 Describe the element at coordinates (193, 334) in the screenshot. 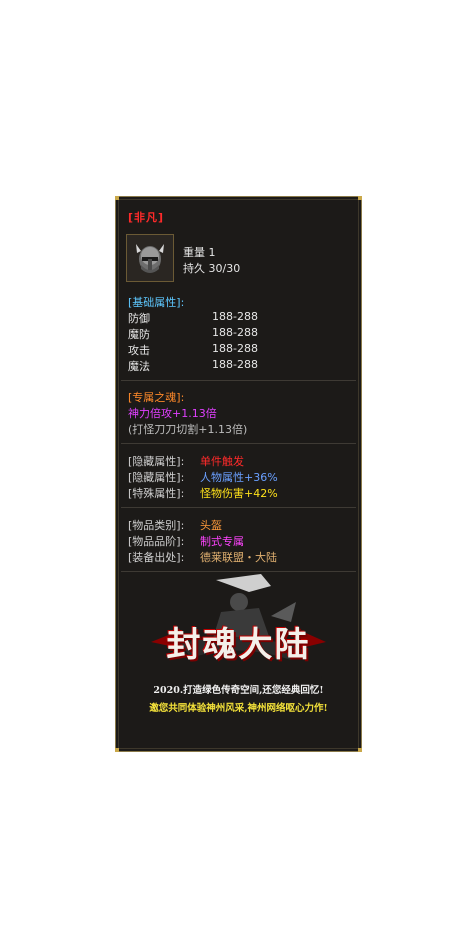

I see `attr-row: 魔防 188-288` at that location.